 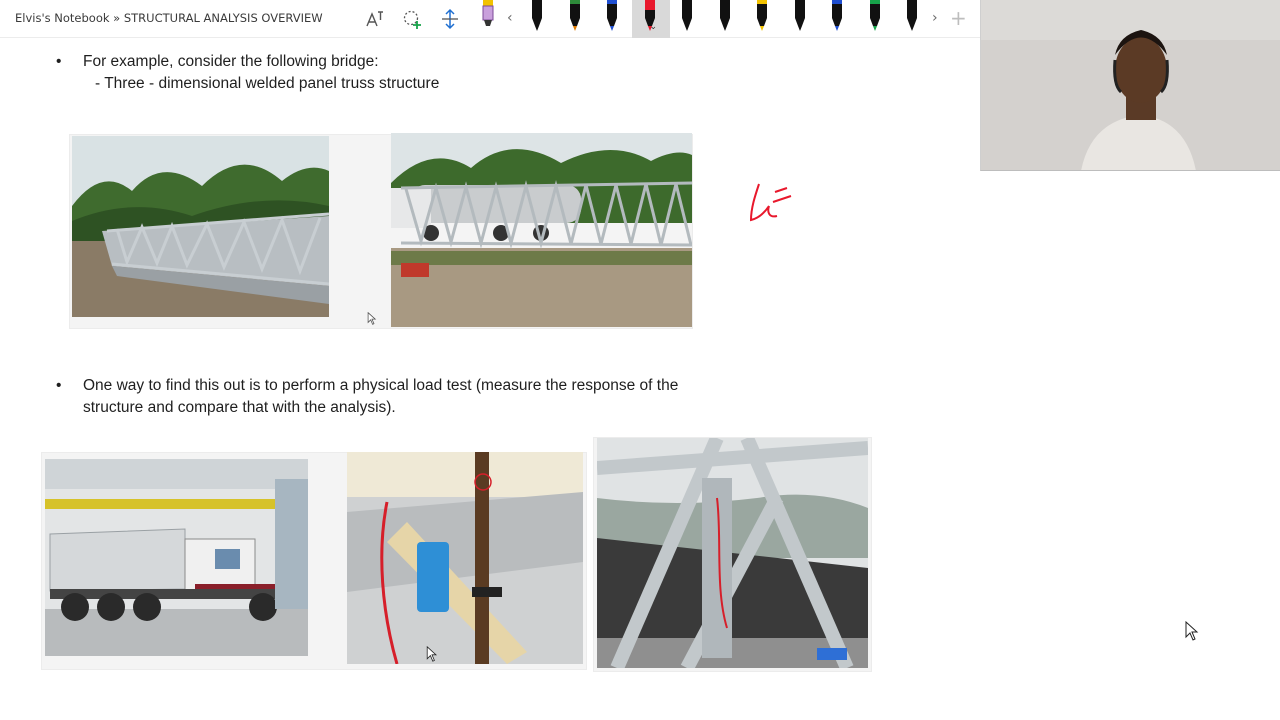 I want to click on pen-black-4-icon, so click(x=800, y=17).